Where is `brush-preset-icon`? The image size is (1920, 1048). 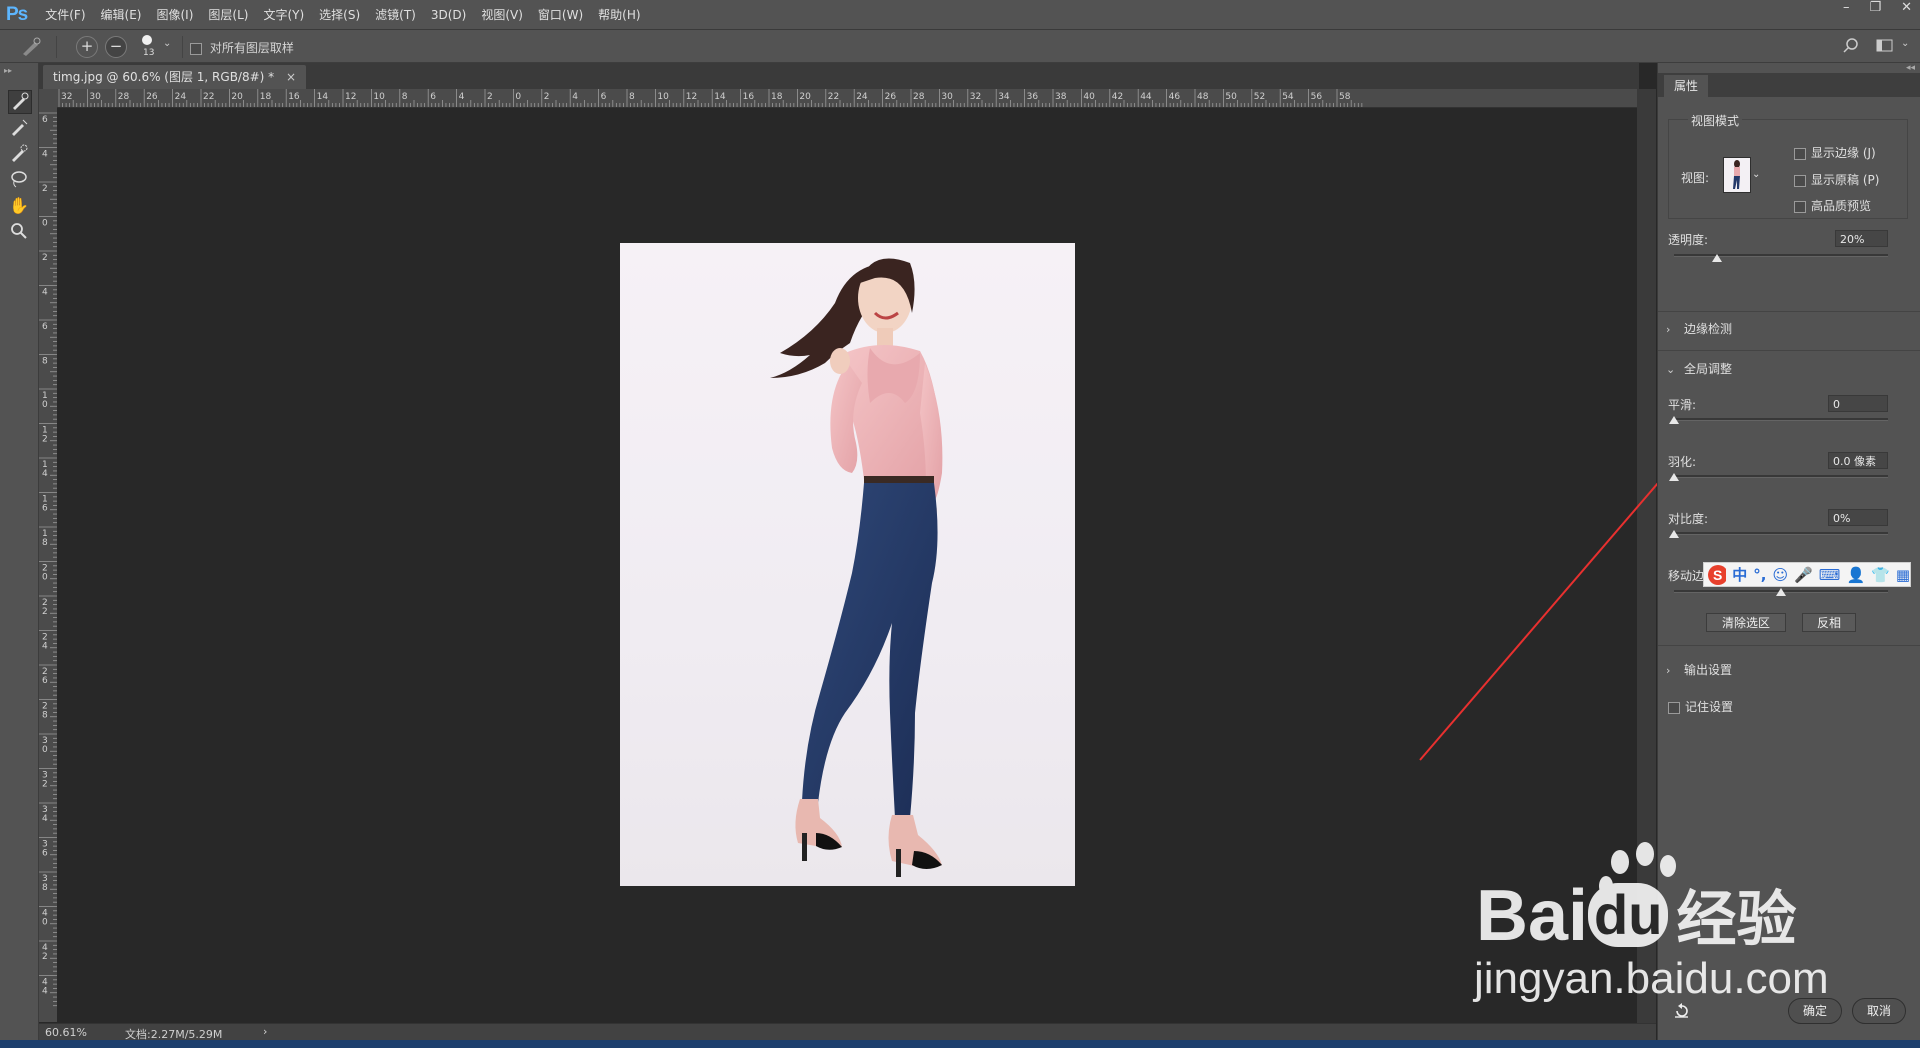 brush-preset-icon is located at coordinates (147, 40).